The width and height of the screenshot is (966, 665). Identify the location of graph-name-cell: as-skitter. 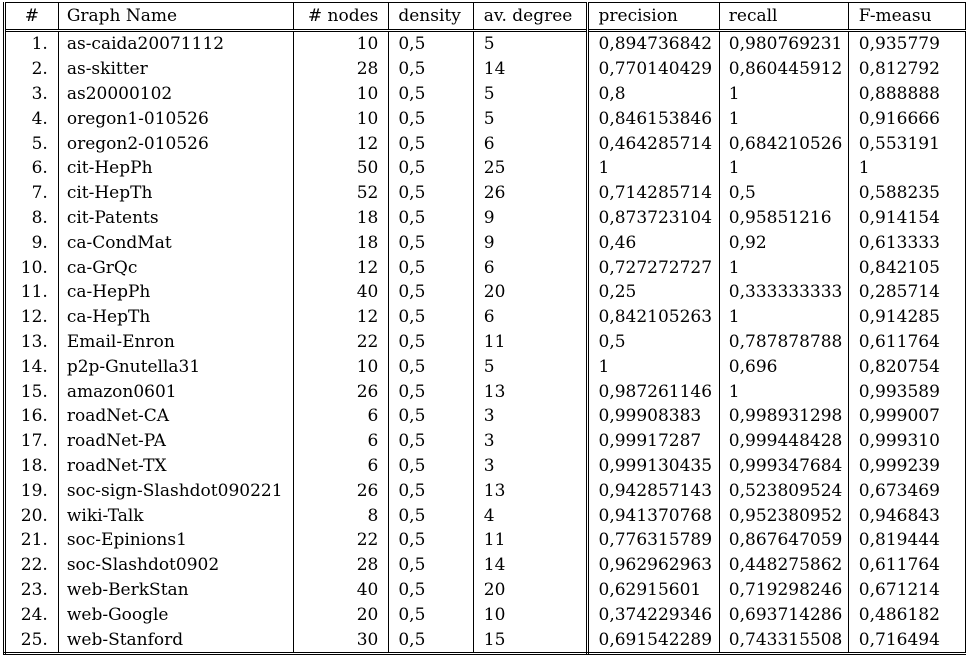
(176, 69).